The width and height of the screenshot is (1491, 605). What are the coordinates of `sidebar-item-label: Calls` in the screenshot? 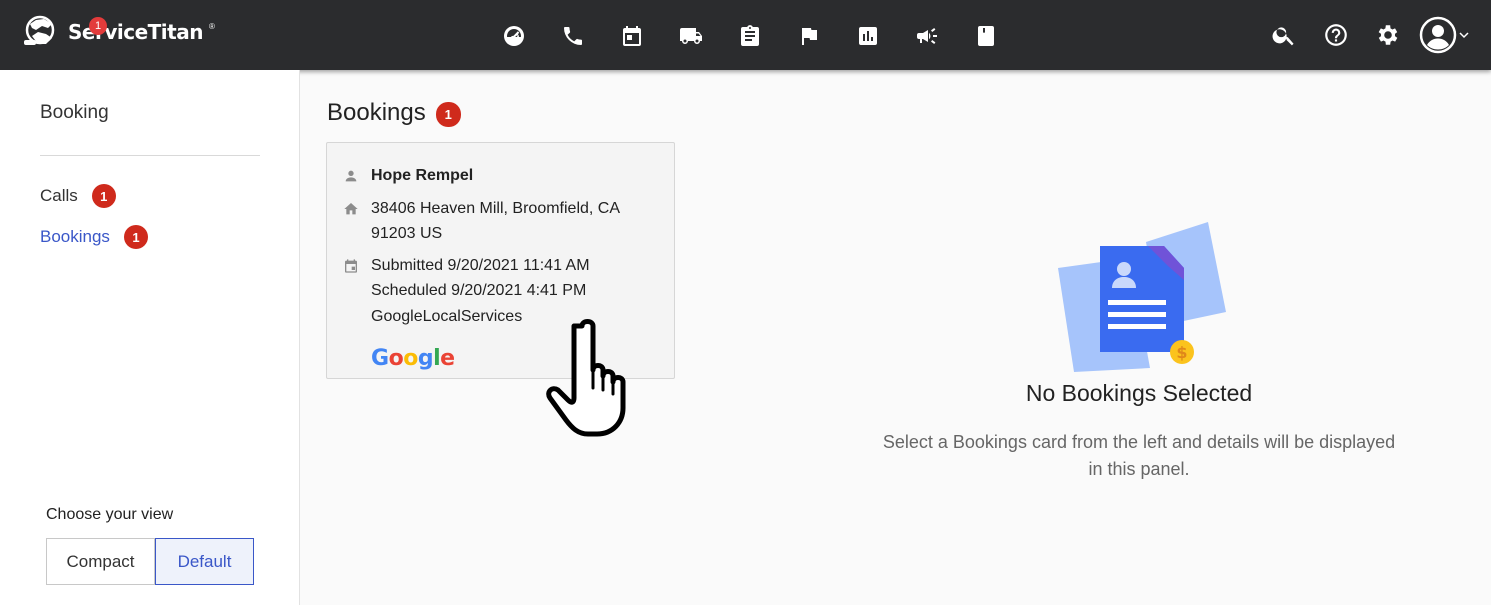 It's located at (59, 195).